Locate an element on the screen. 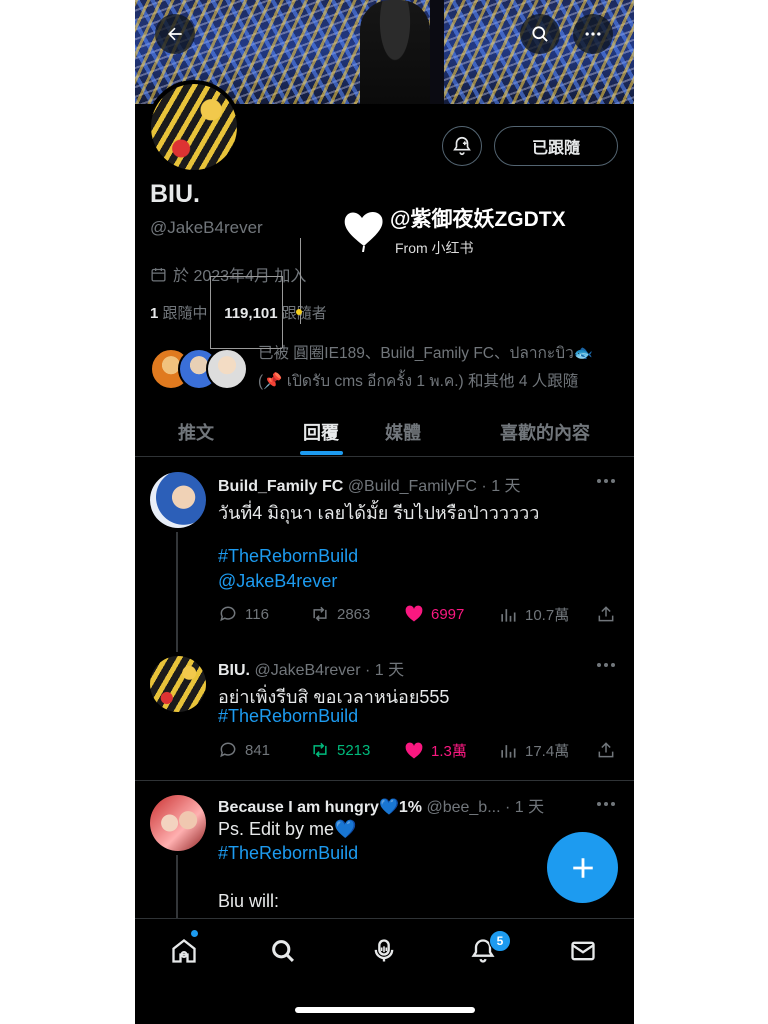 This screenshot has width=768, height=1024. reply-button: 841 is located at coordinates (244, 750).